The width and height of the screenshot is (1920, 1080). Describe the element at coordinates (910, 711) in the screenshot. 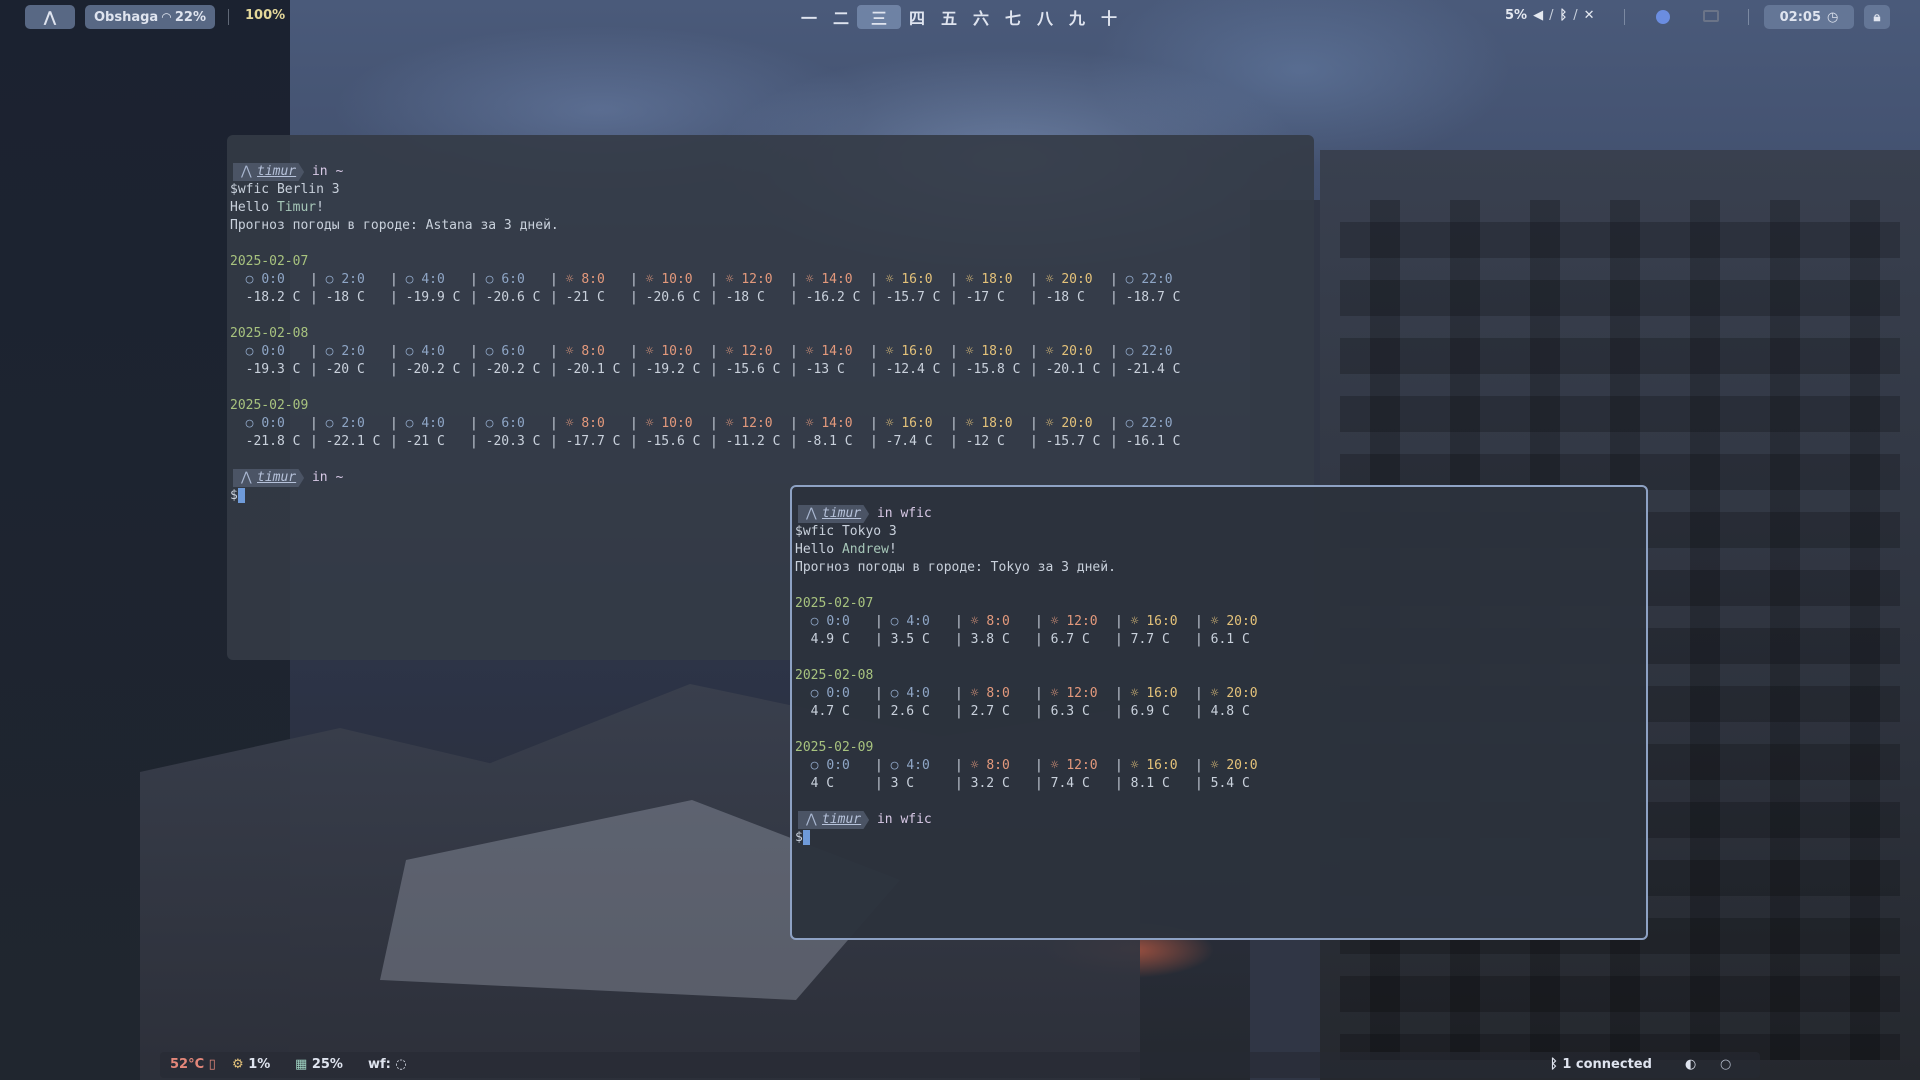

I see `temperature-value: 2.6 C` at that location.